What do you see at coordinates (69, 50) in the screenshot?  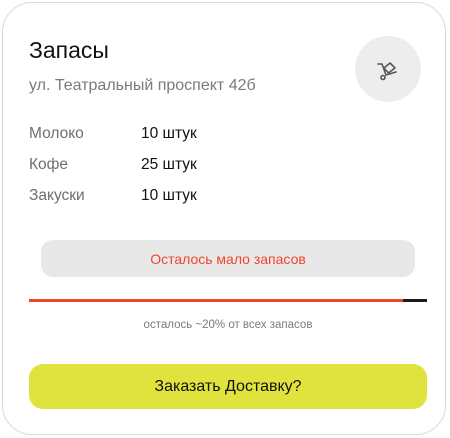 I see `card-title: Запасы` at bounding box center [69, 50].